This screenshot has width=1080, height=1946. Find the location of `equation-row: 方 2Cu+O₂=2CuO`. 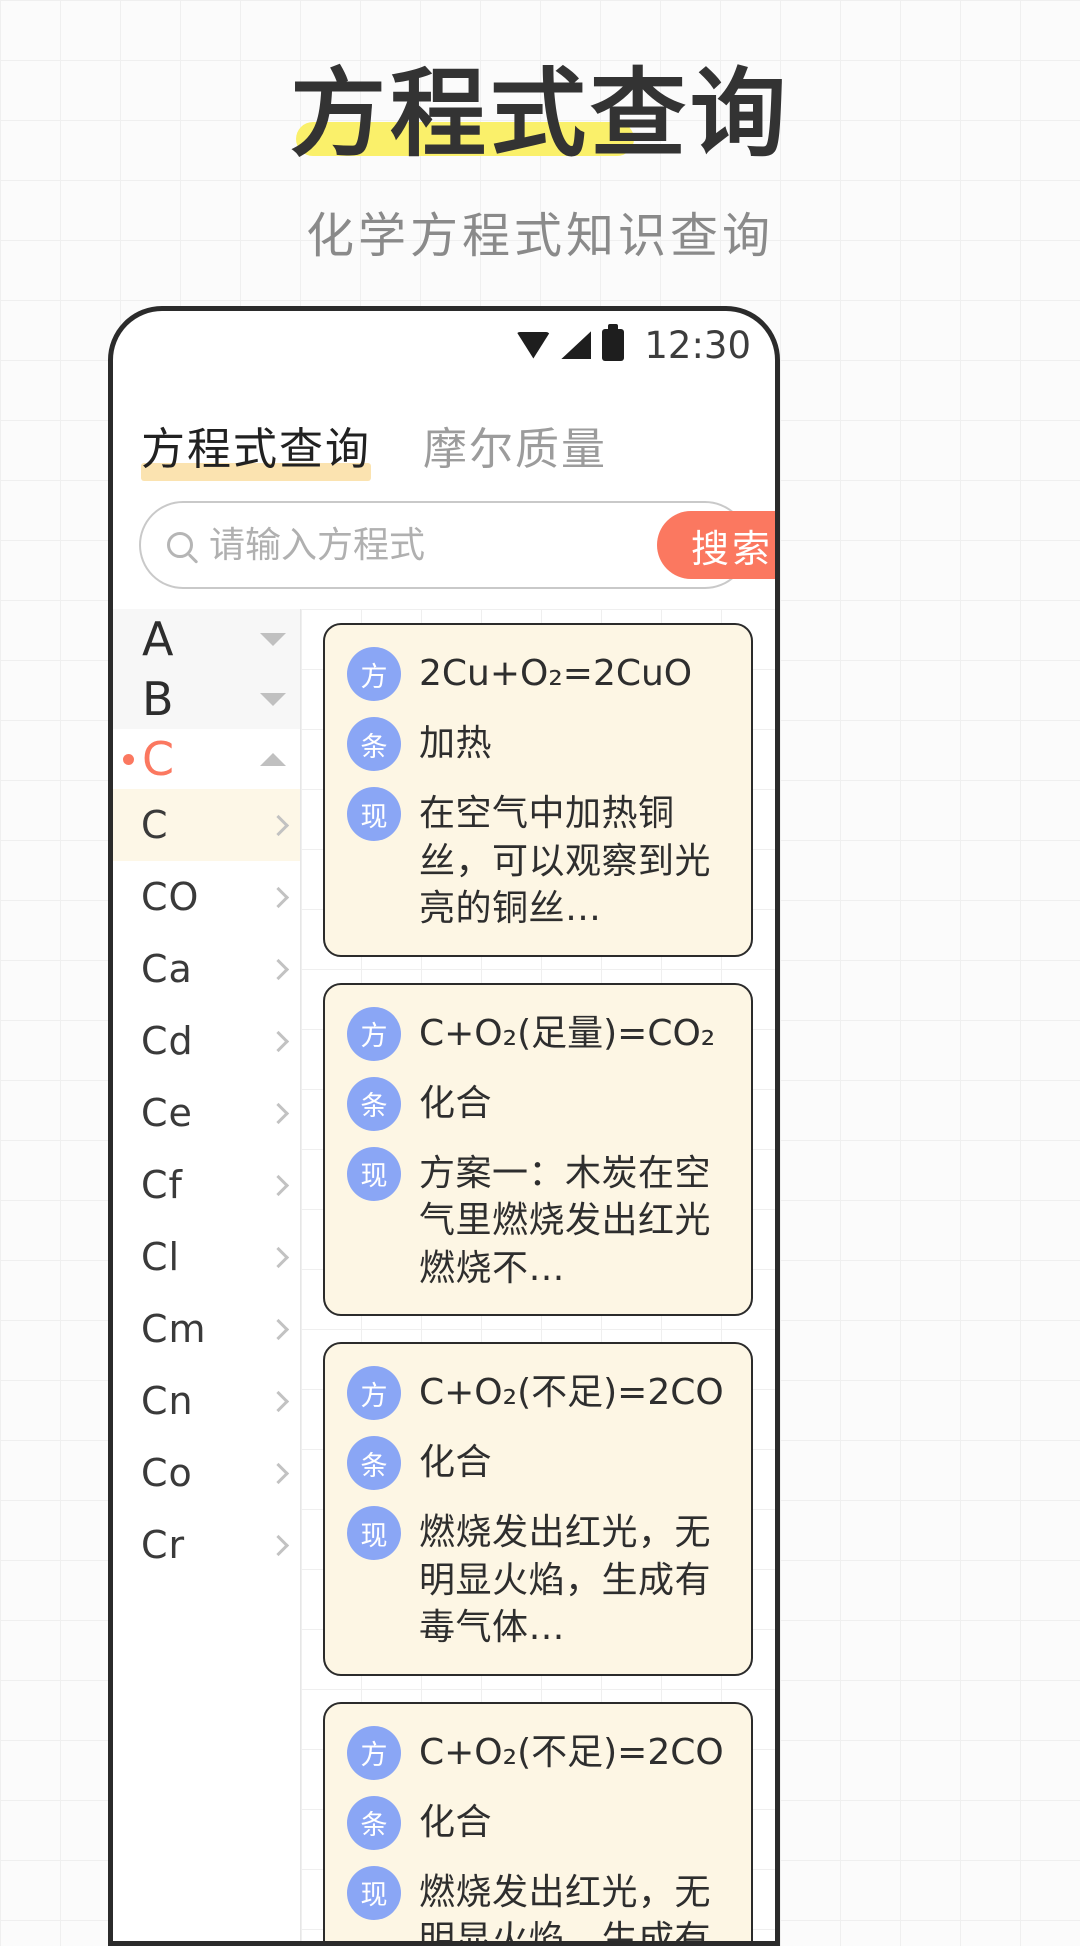

equation-row: 方 2Cu+O₂=2CuO is located at coordinates (538, 673).